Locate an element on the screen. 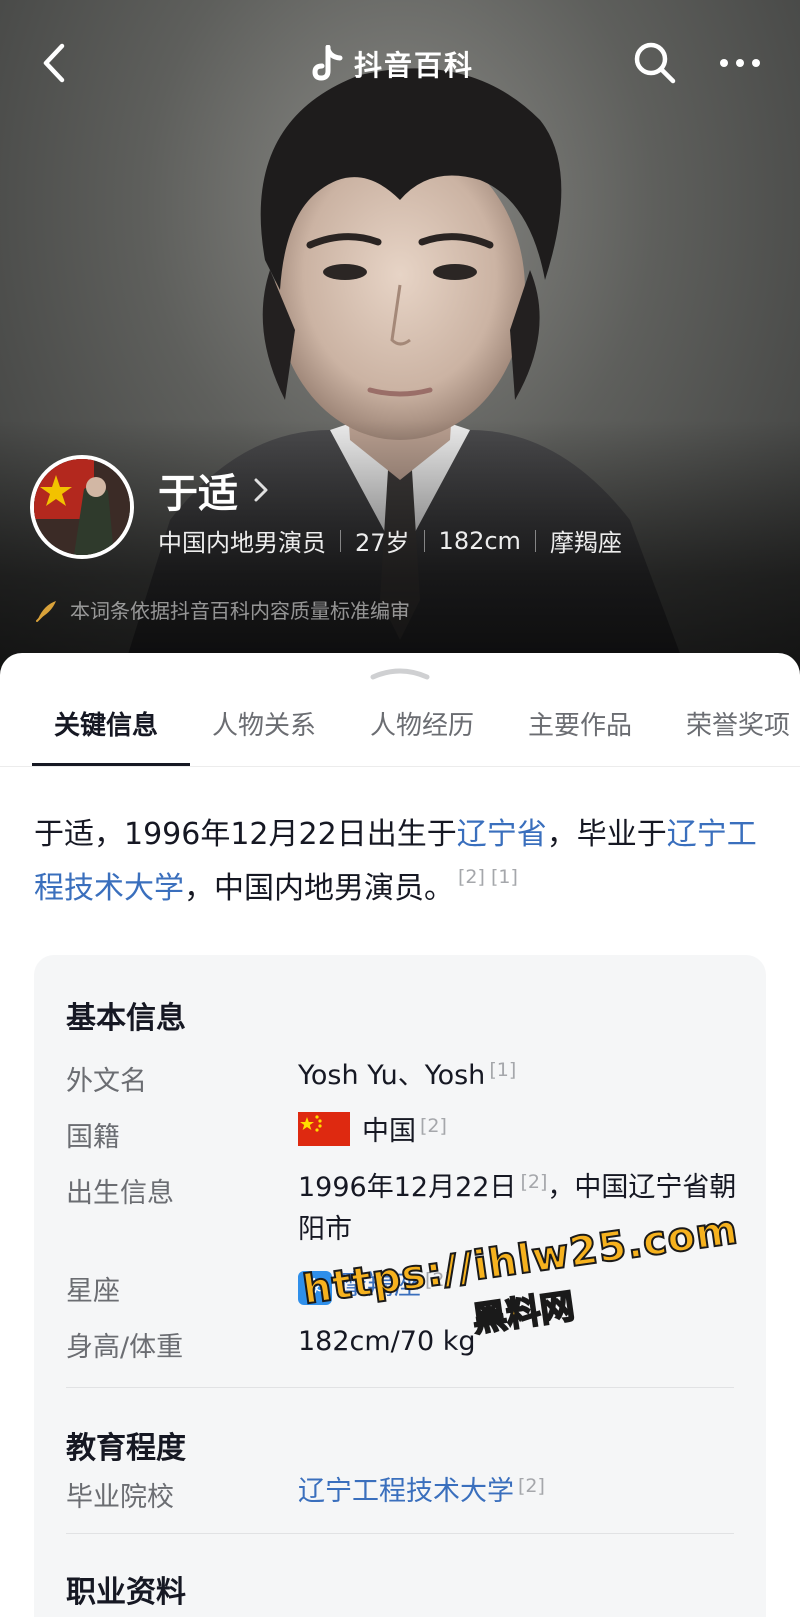  label-zodiac: 星座 is located at coordinates (93, 1291).